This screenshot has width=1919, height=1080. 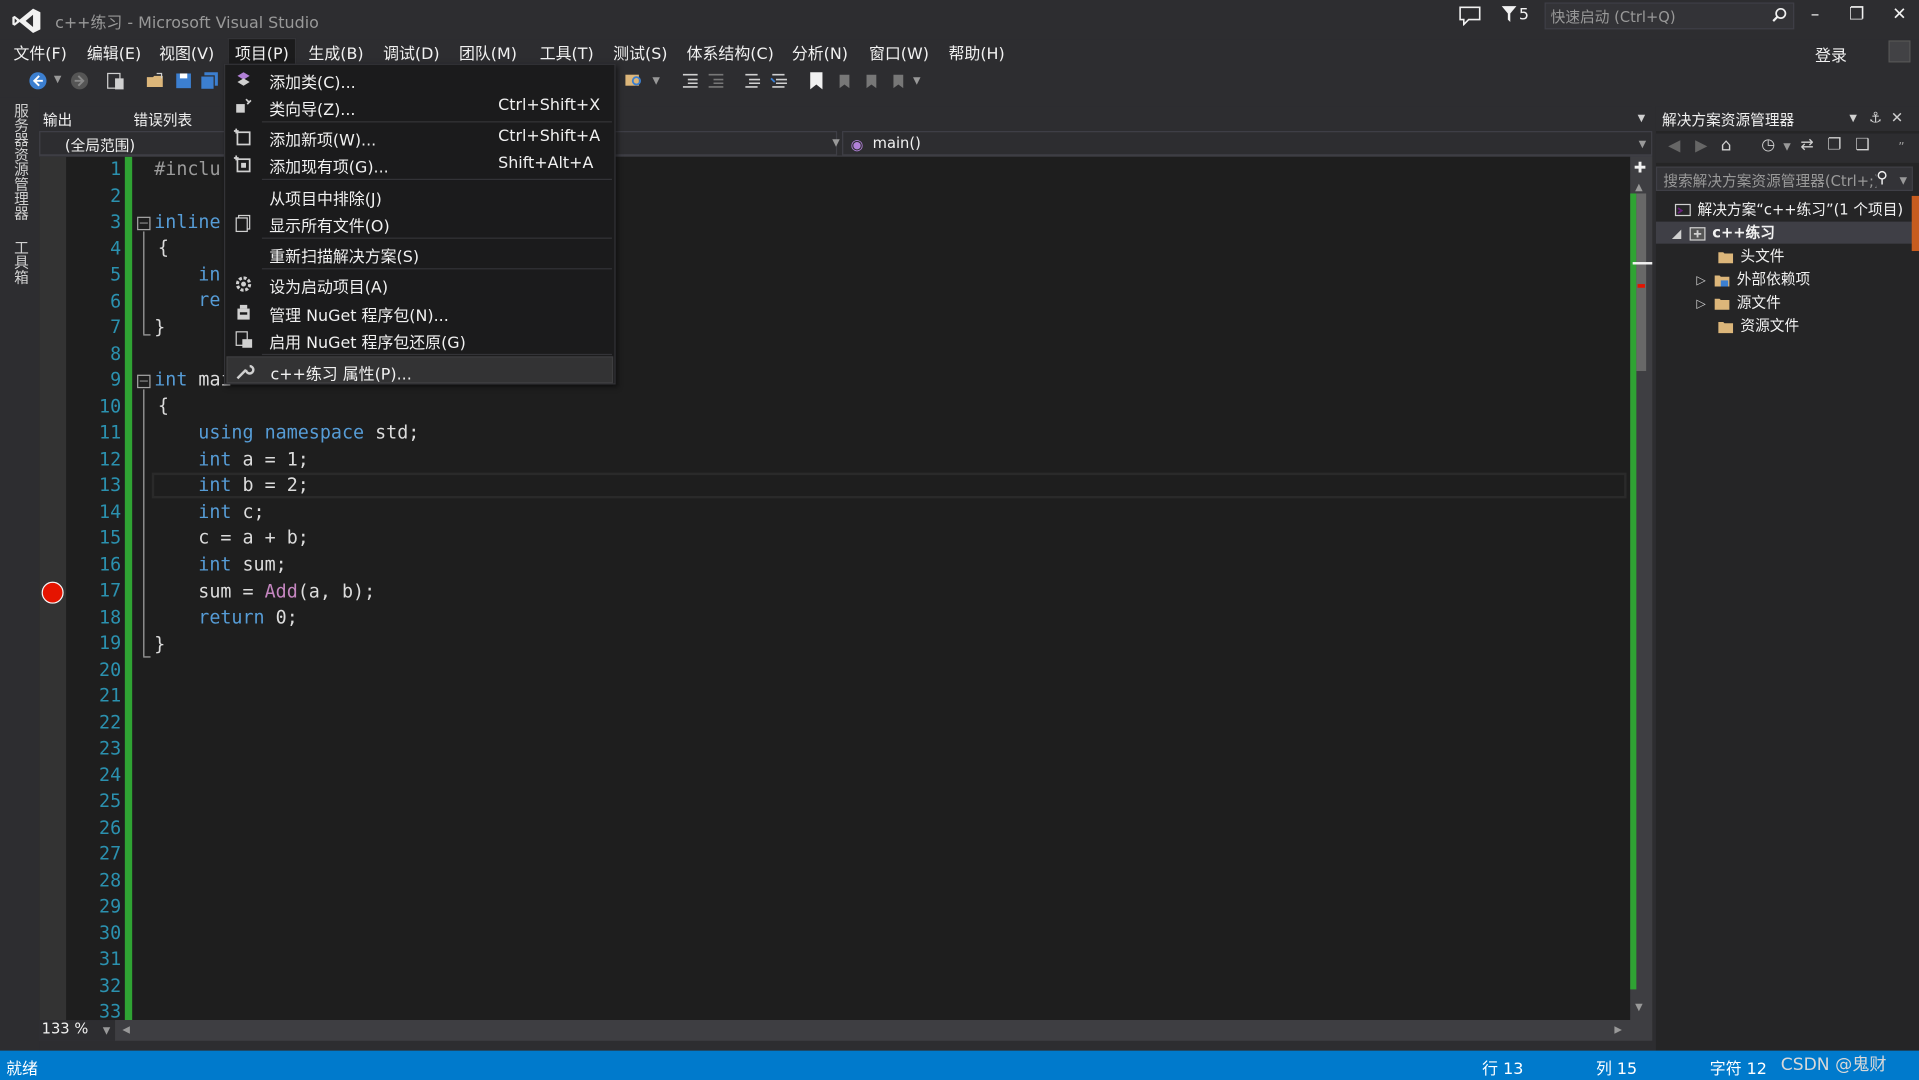 I want to click on code-line-3: inline, so click(x=187, y=222).